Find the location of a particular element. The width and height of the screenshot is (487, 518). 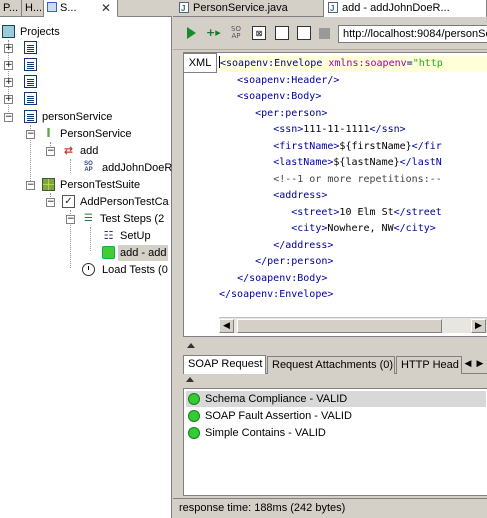

xml-line: <lastName>${lastName}</lastN is located at coordinates (330, 163).